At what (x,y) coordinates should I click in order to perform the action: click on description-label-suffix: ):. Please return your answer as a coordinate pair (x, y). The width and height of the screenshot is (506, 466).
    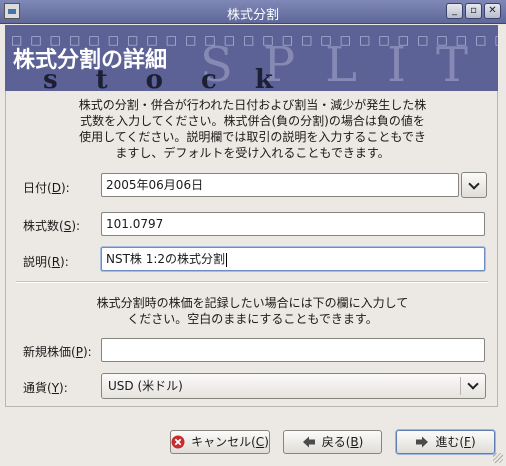
    Looking at the image, I should click on (64, 262).